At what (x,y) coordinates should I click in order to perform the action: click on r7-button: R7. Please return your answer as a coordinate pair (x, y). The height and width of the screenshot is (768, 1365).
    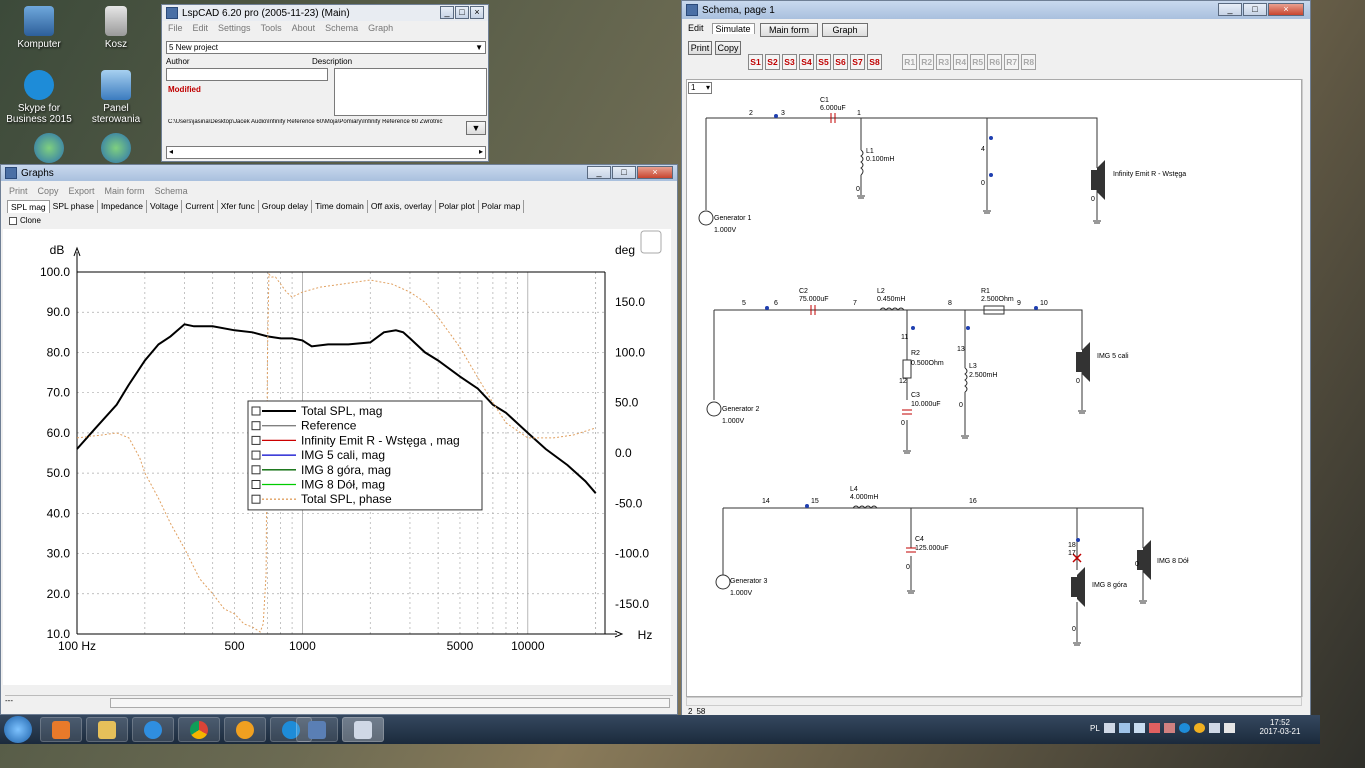
    Looking at the image, I should click on (1012, 62).